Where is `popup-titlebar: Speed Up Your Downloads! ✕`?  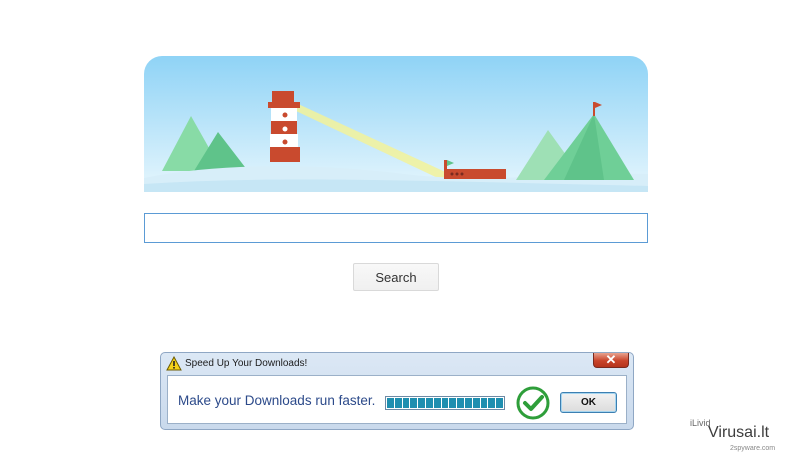
popup-titlebar: Speed Up Your Downloads! ✕ is located at coordinates (397, 364).